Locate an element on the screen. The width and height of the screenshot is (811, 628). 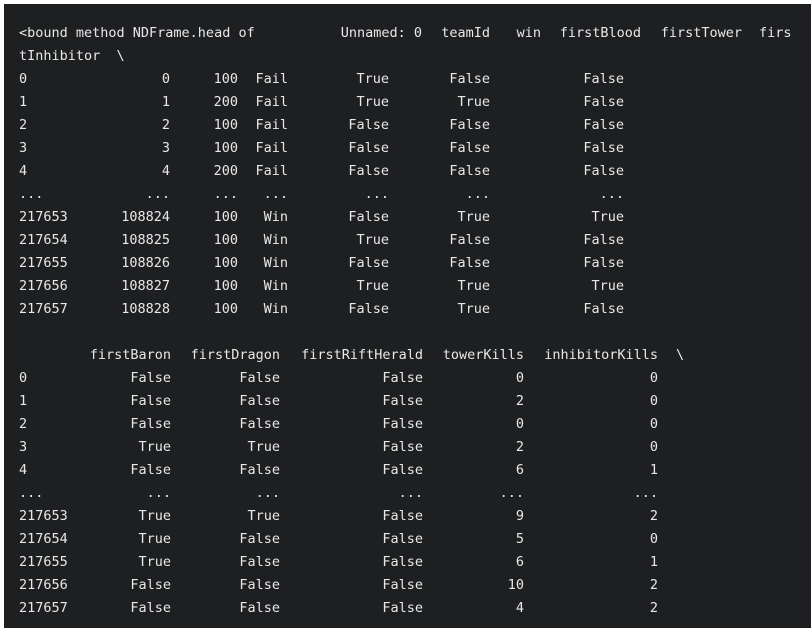
row-index: 3 is located at coordinates (23, 148).